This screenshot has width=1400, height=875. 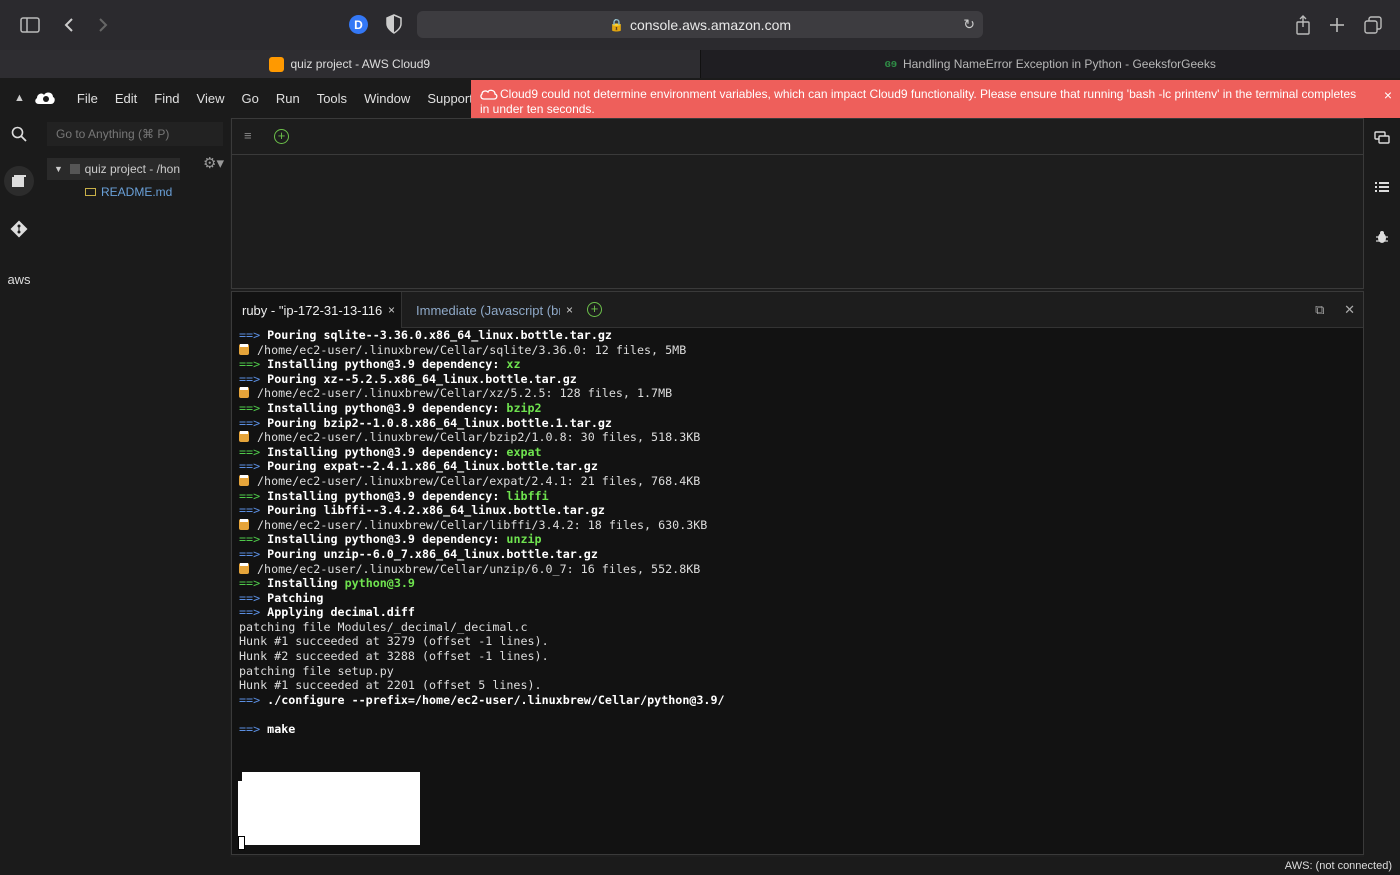 I want to click on terminal-highlight: python@3.9, so click(x=379, y=583).